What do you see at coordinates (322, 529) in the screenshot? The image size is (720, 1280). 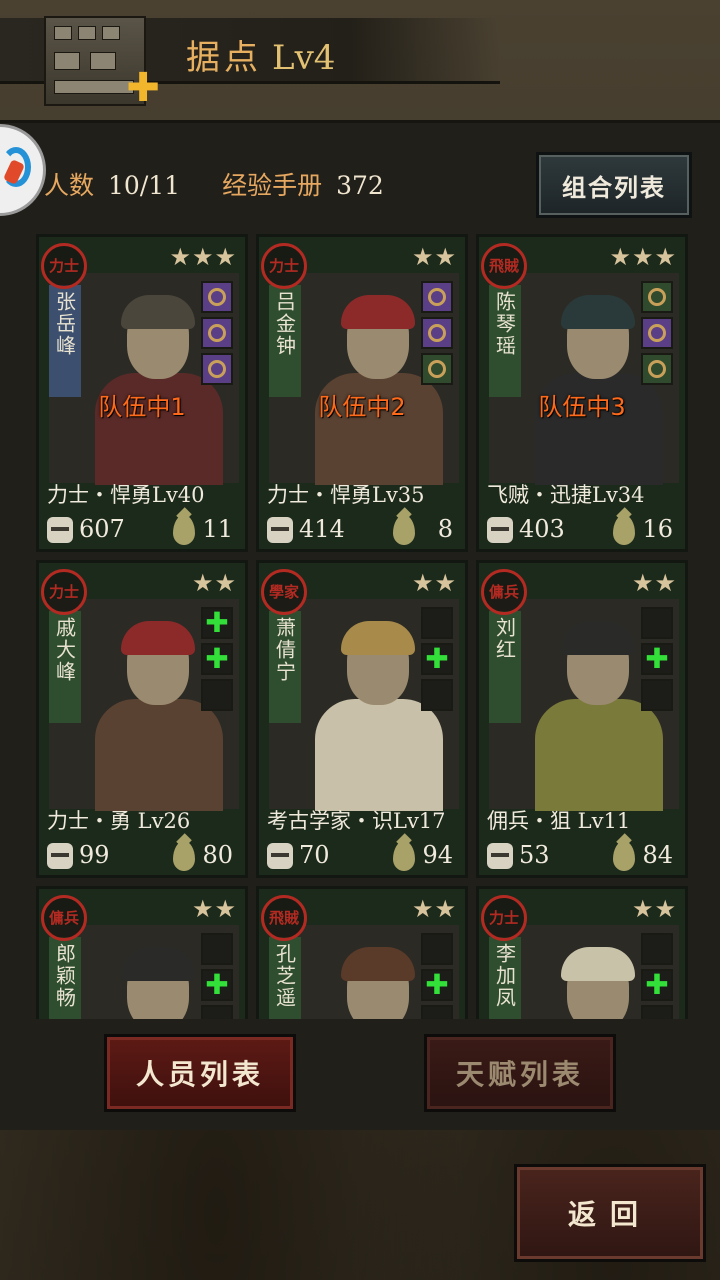 I see `attack-value: 414` at bounding box center [322, 529].